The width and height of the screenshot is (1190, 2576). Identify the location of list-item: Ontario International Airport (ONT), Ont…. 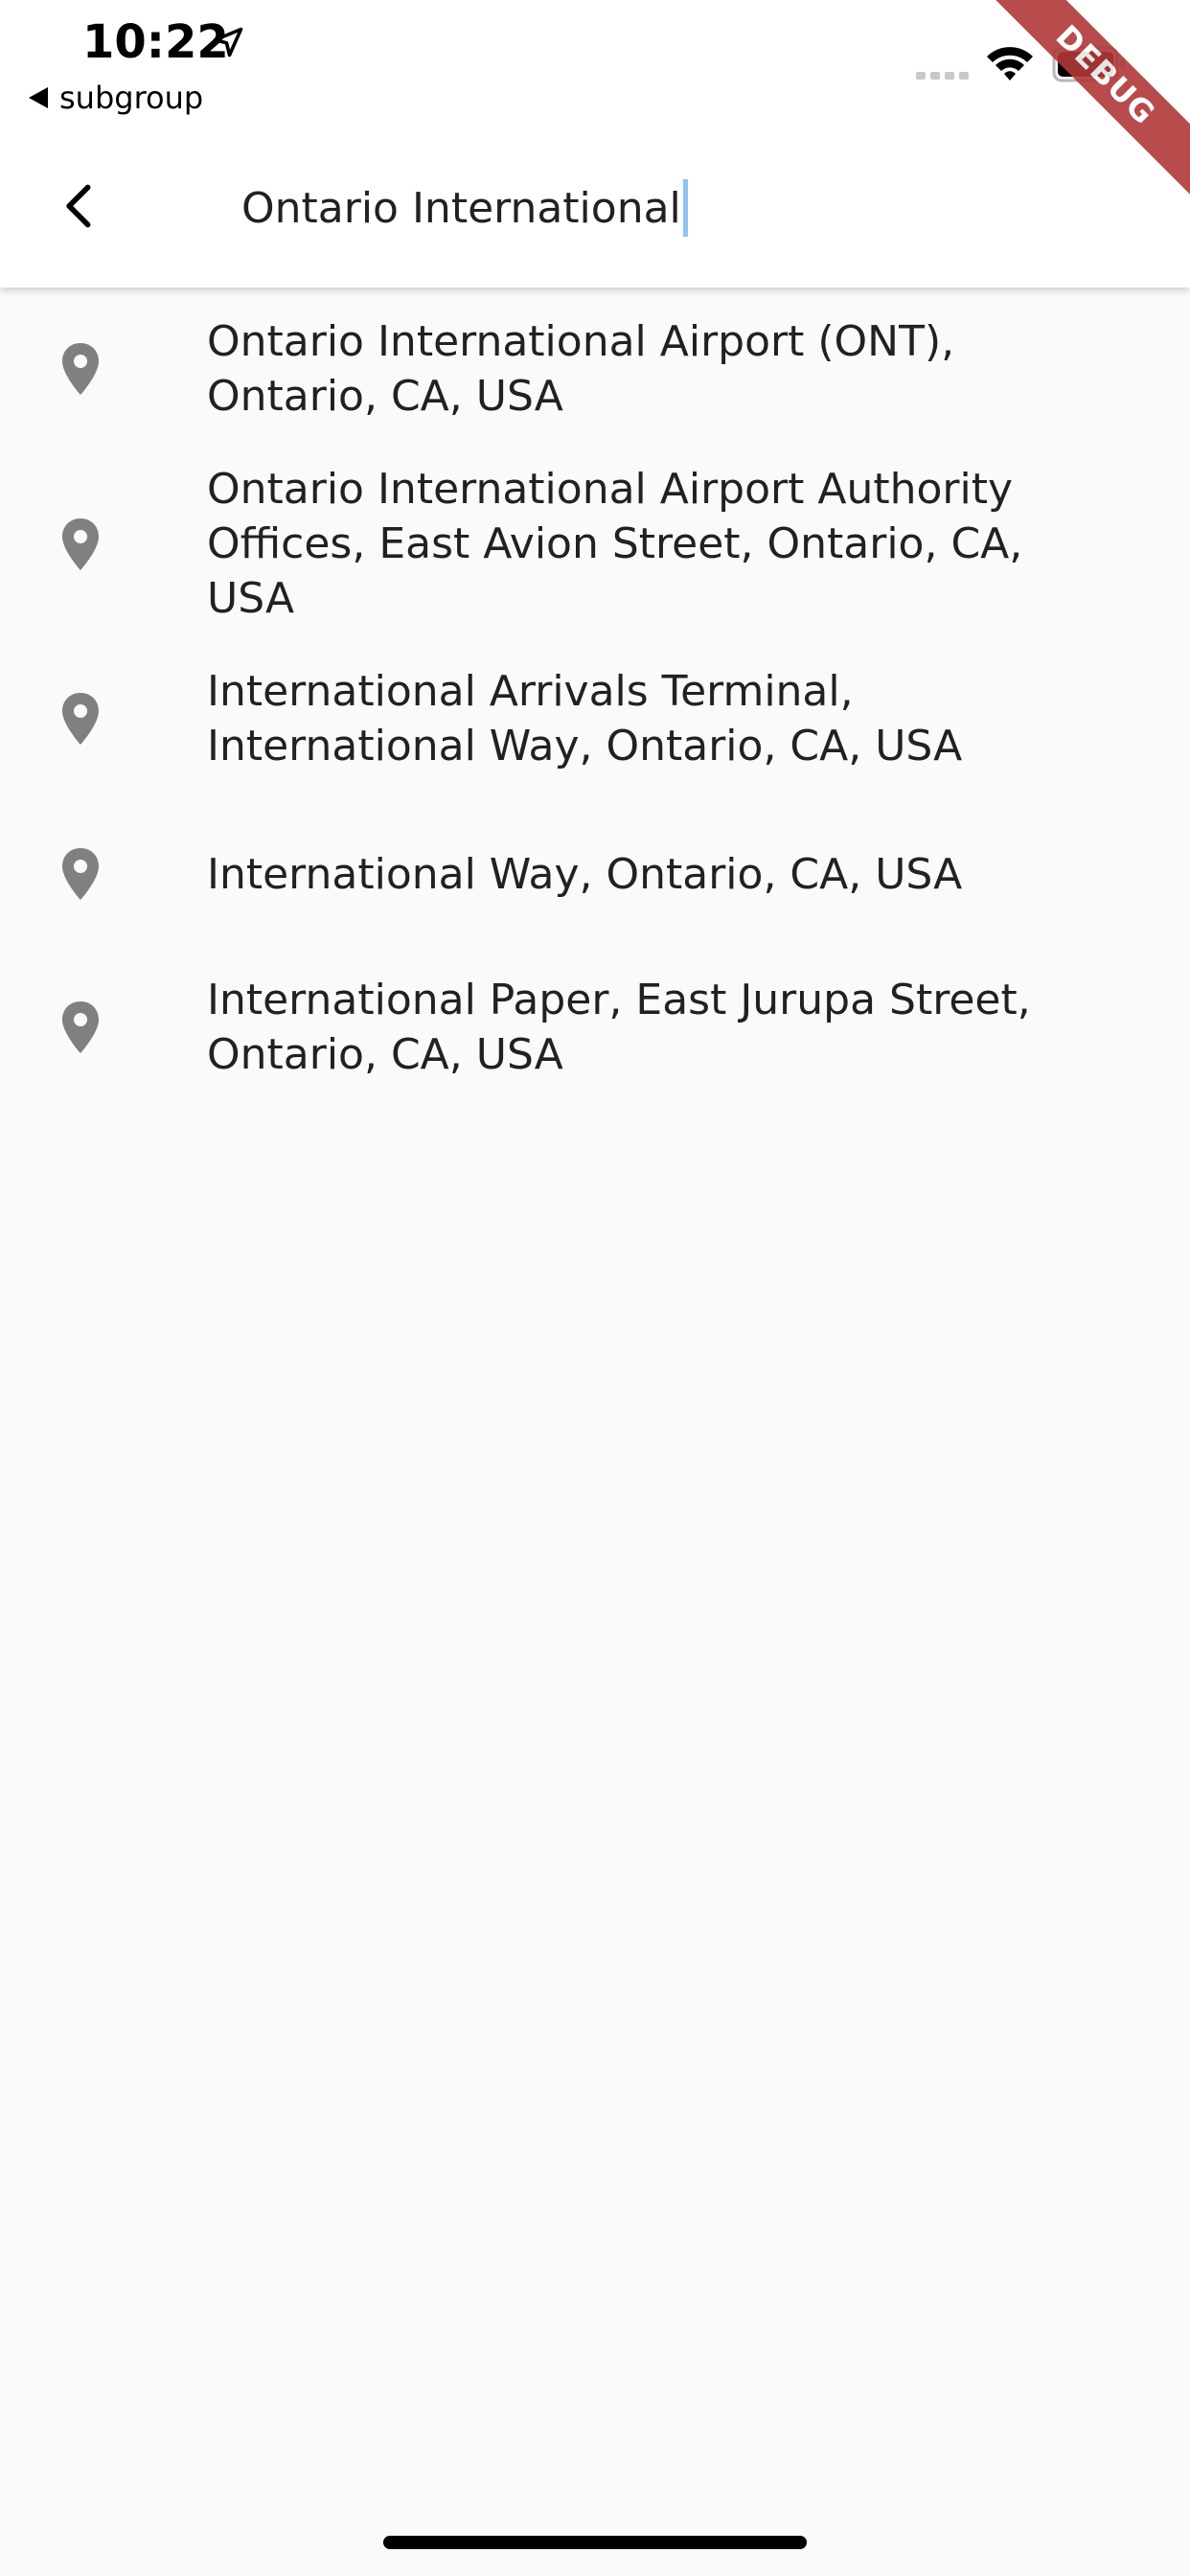
(595, 365).